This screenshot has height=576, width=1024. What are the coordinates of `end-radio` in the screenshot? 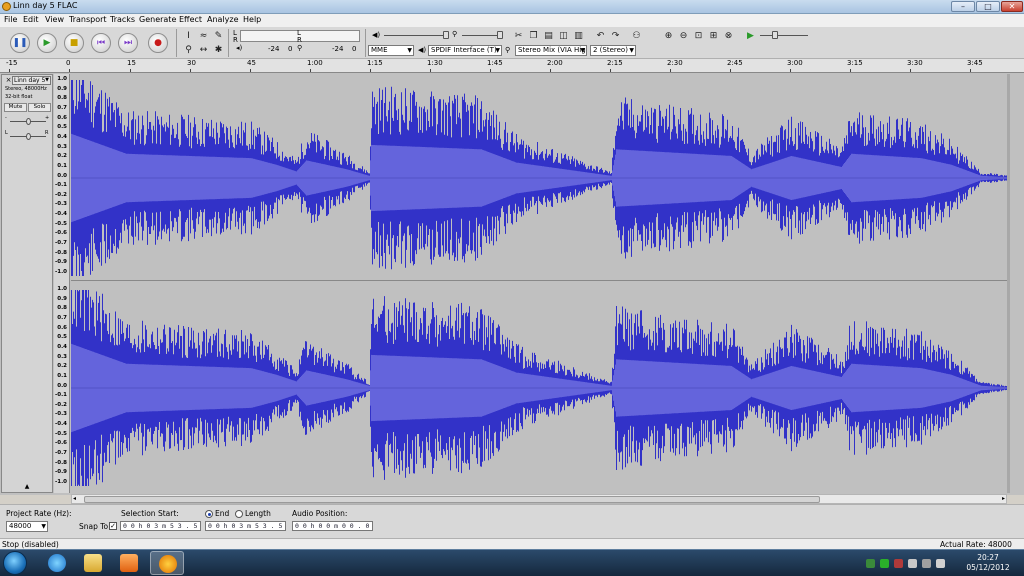 It's located at (209, 514).